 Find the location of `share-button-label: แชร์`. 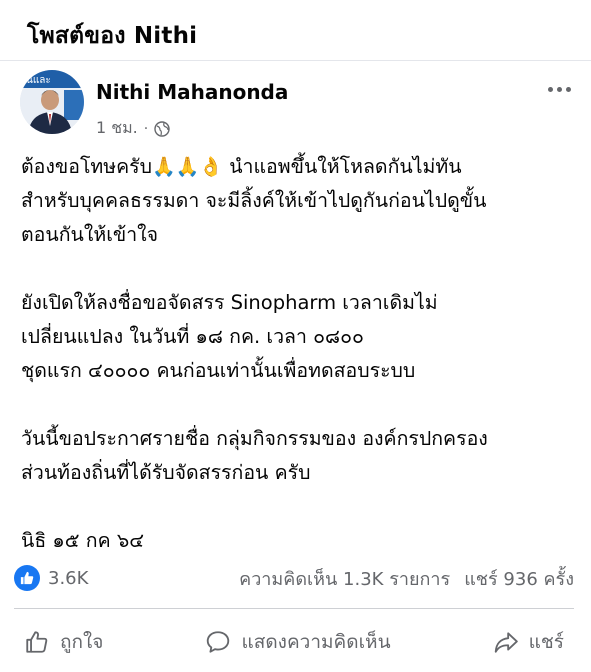

share-button-label: แชร์ is located at coordinates (546, 642).